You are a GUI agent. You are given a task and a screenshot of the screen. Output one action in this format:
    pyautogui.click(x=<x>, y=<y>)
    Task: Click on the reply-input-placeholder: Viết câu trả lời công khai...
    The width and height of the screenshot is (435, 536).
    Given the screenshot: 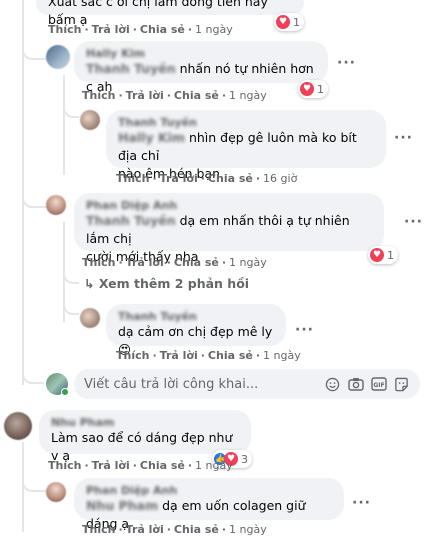 What is the action you would take?
    pyautogui.click(x=171, y=384)
    